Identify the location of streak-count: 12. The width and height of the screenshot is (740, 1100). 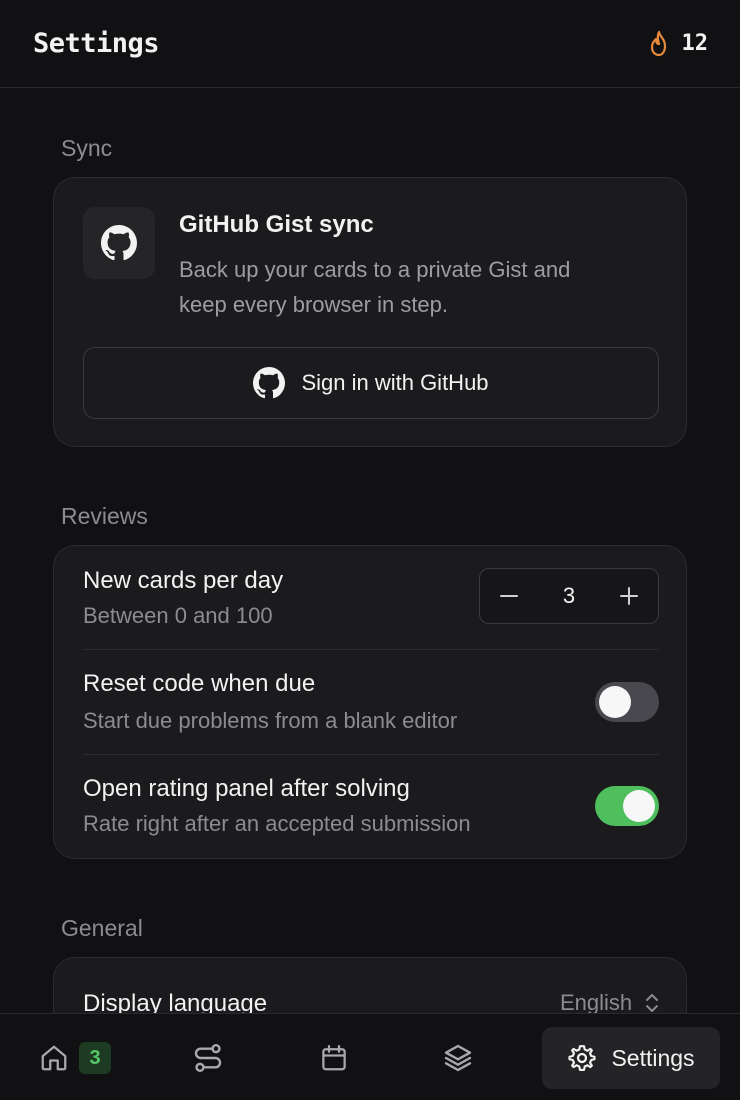
(695, 43).